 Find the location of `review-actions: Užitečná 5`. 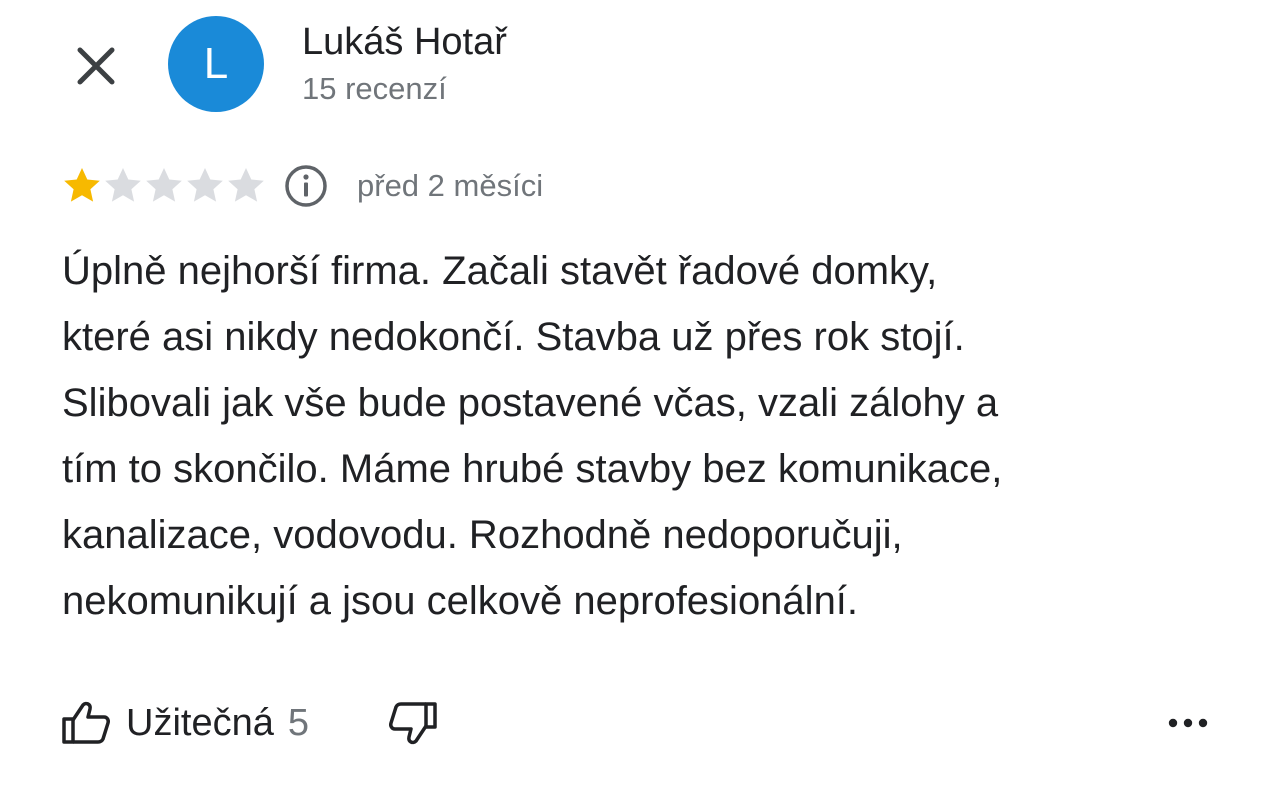

review-actions: Užitečná 5 is located at coordinates (249, 723).